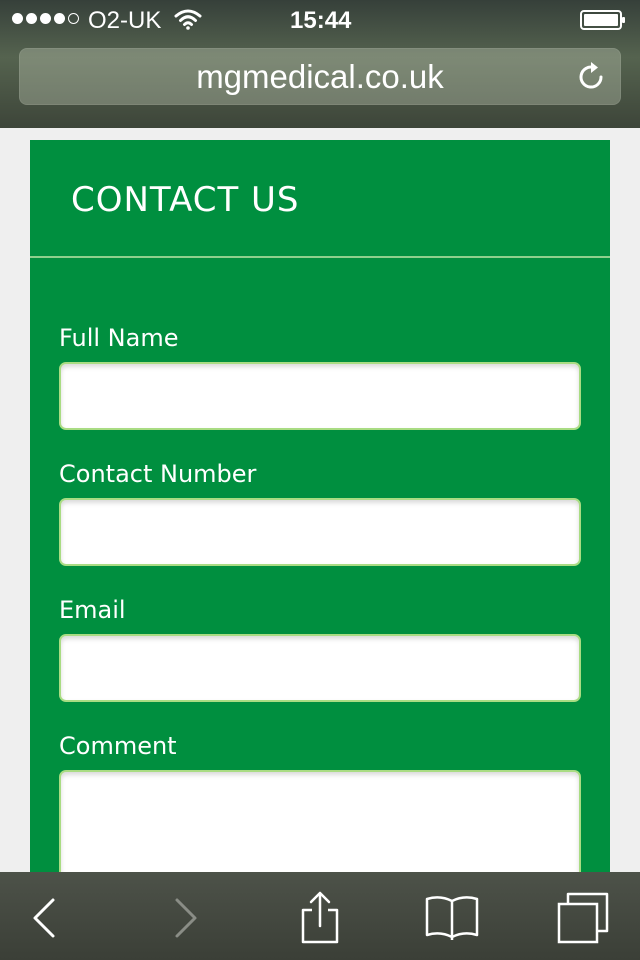 The image size is (640, 960). What do you see at coordinates (119, 338) in the screenshot?
I see `full-name-label: Full Name` at bounding box center [119, 338].